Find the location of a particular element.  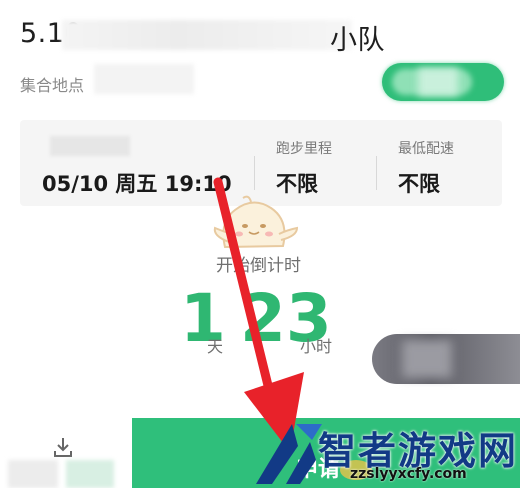

meeting-point-redacted is located at coordinates (144, 79).